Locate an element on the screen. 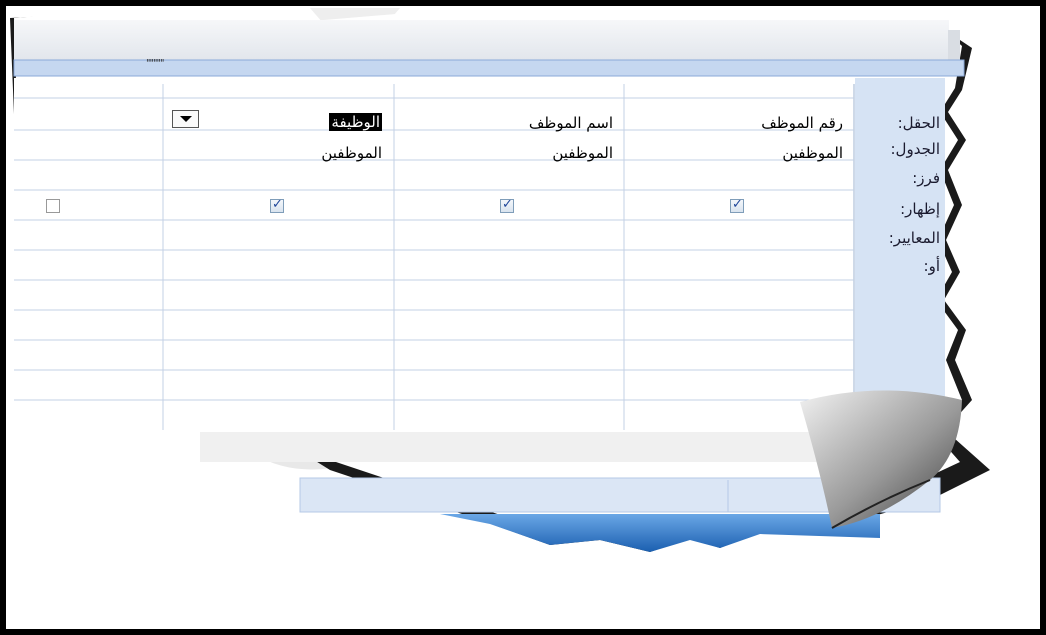 This screenshot has height=635, width=1046. splitter-grip: '''''''''' is located at coordinates (155, 63).